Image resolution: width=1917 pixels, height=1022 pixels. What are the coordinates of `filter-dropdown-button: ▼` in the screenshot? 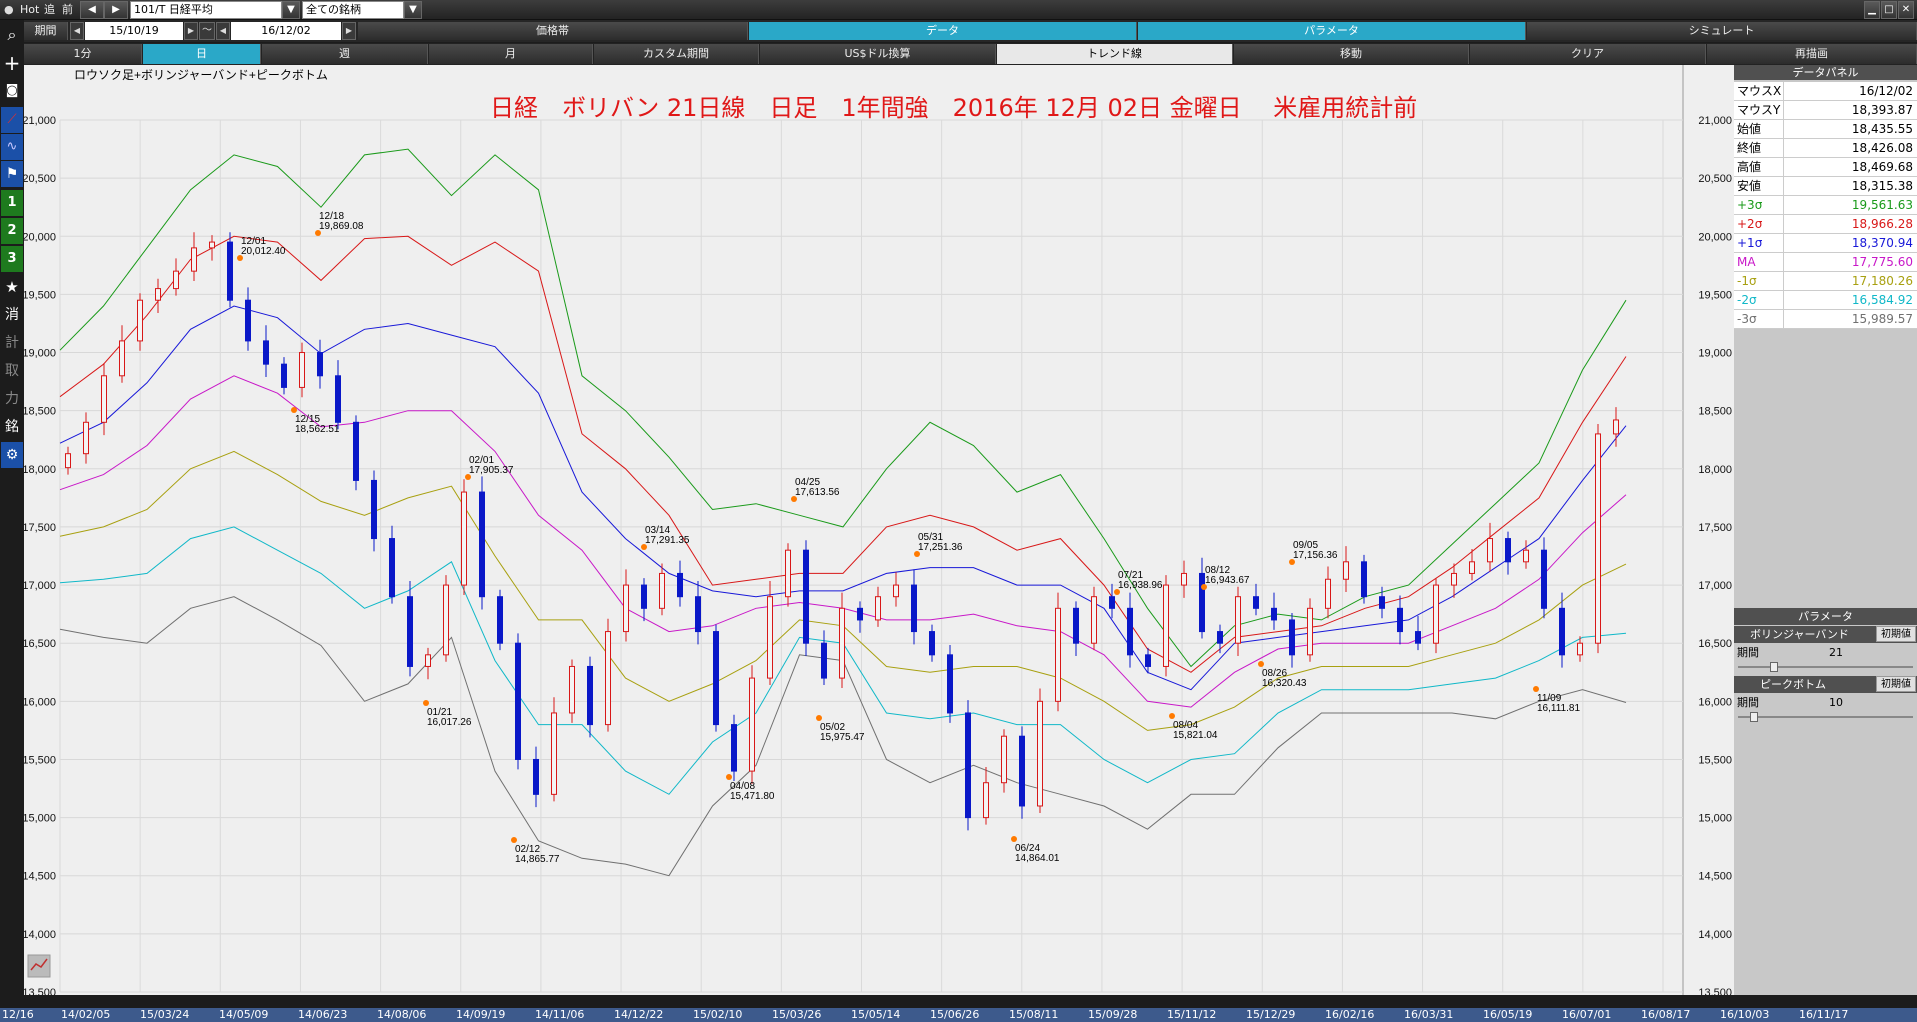 It's located at (413, 10).